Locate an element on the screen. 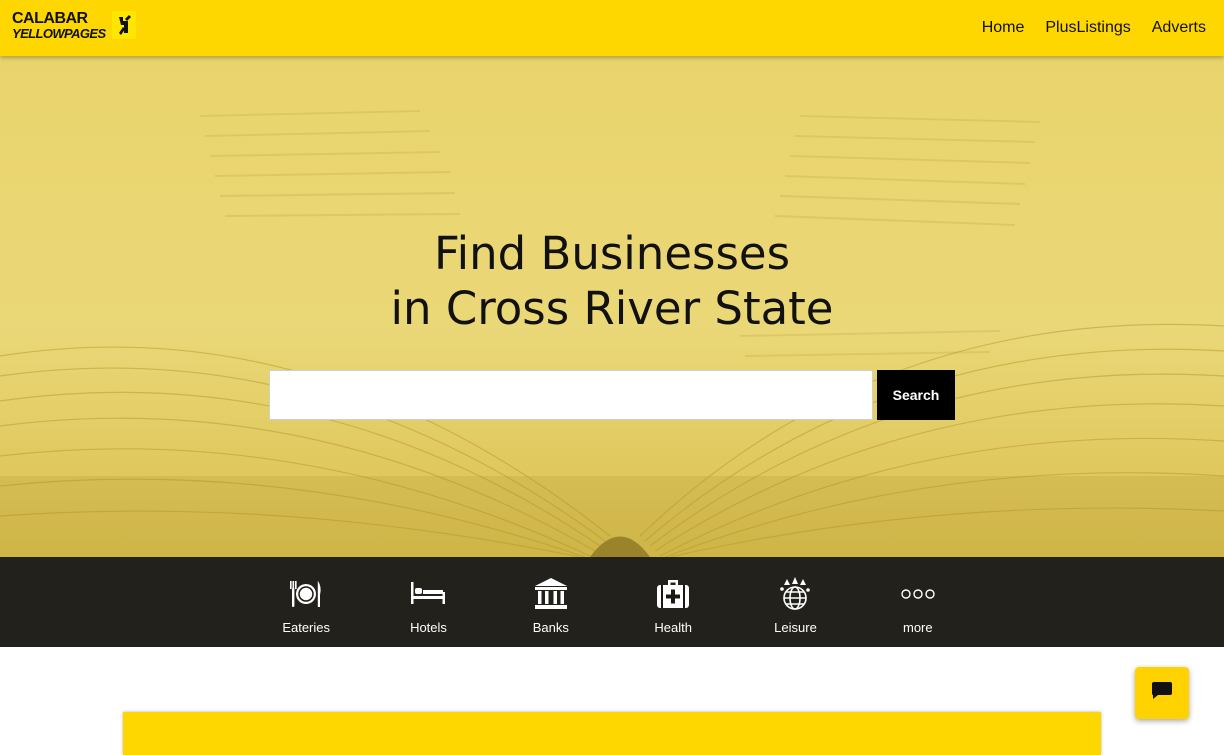  category-label-leisure: Leisure is located at coordinates (795, 627).